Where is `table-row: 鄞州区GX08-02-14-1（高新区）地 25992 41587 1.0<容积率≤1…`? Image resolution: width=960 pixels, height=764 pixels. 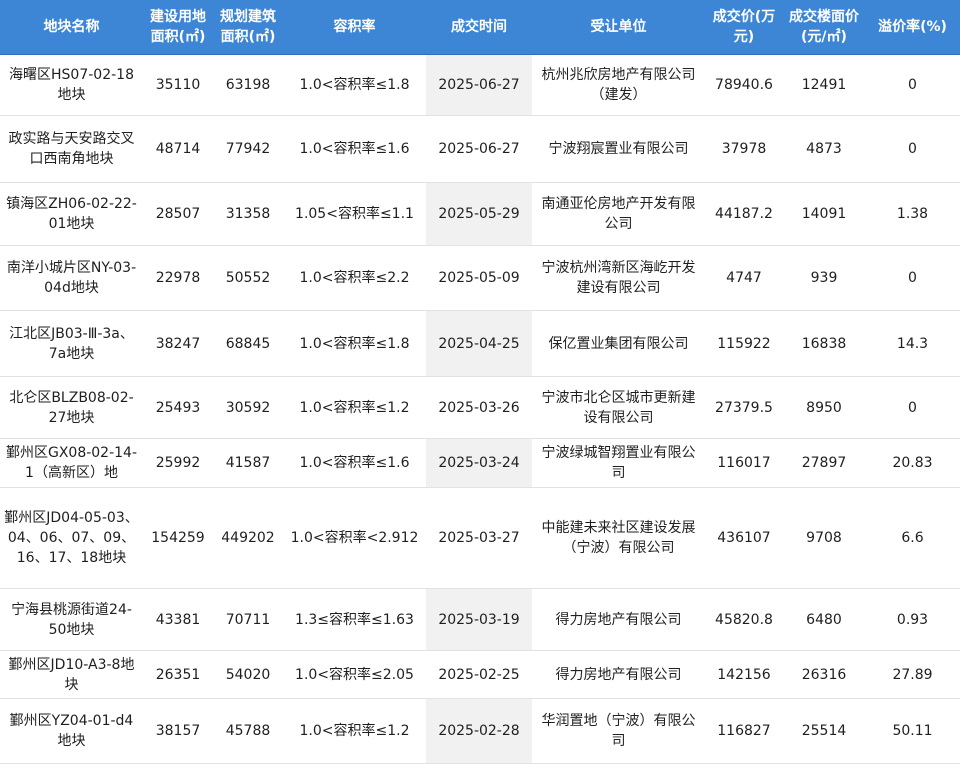
table-row: 鄞州区GX08-02-14-1（高新区）地 25992 41587 1.0<容积率≤1… is located at coordinates (480, 463).